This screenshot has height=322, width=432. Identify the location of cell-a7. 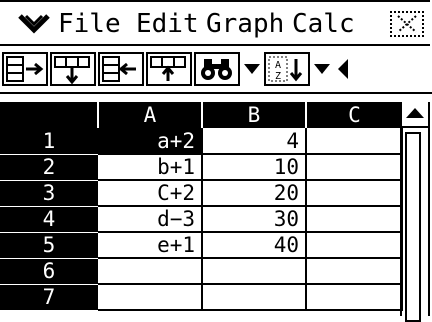
(150, 297).